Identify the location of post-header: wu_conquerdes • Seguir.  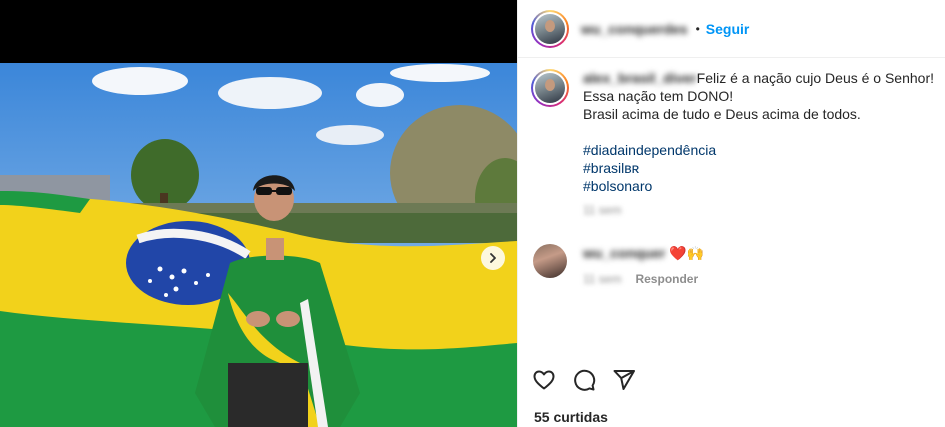
(731, 29).